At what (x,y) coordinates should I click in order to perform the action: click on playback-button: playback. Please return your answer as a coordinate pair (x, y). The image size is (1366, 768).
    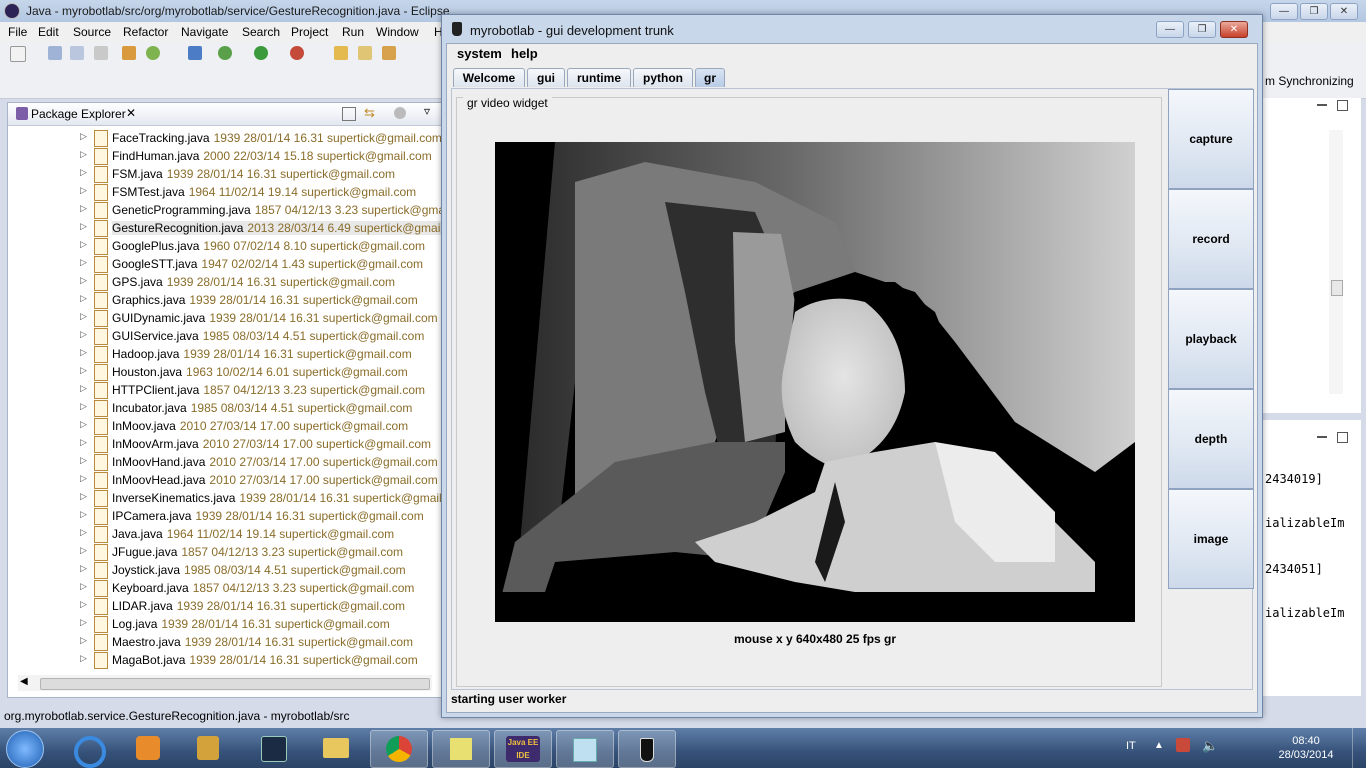
    Looking at the image, I should click on (1211, 339).